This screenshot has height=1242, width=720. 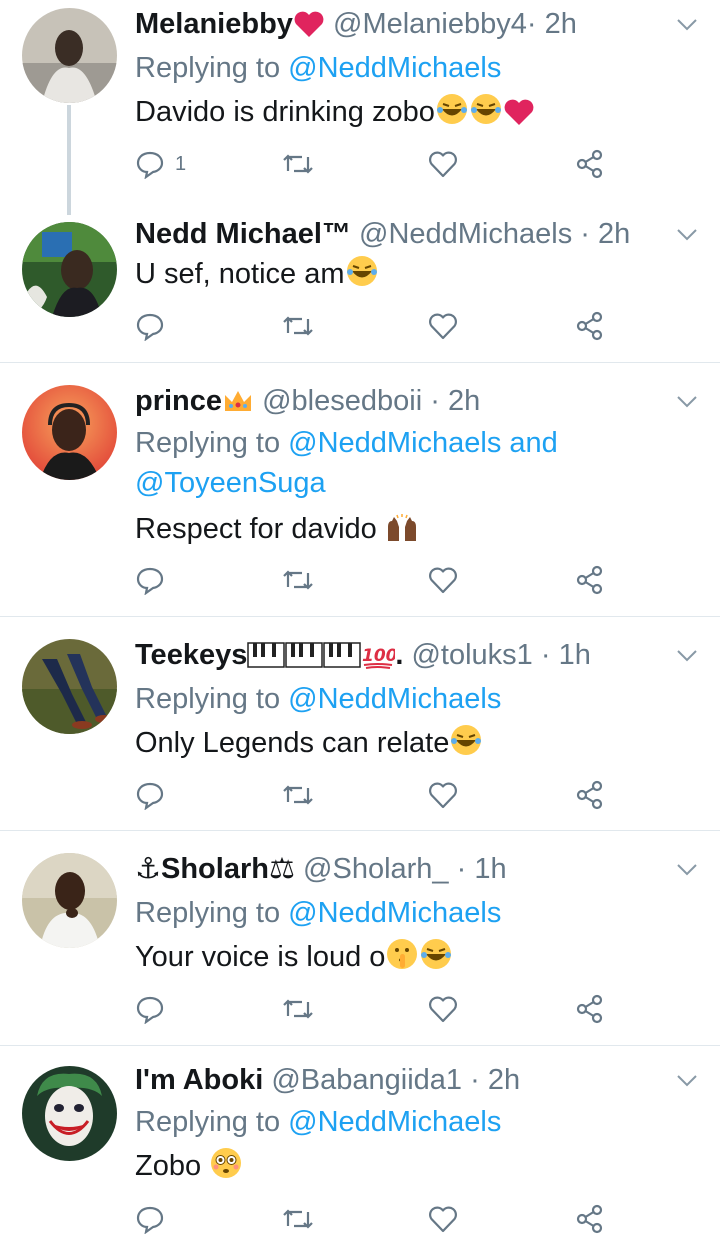 What do you see at coordinates (399, 655) in the screenshot?
I see `name-suffix: .` at bounding box center [399, 655].